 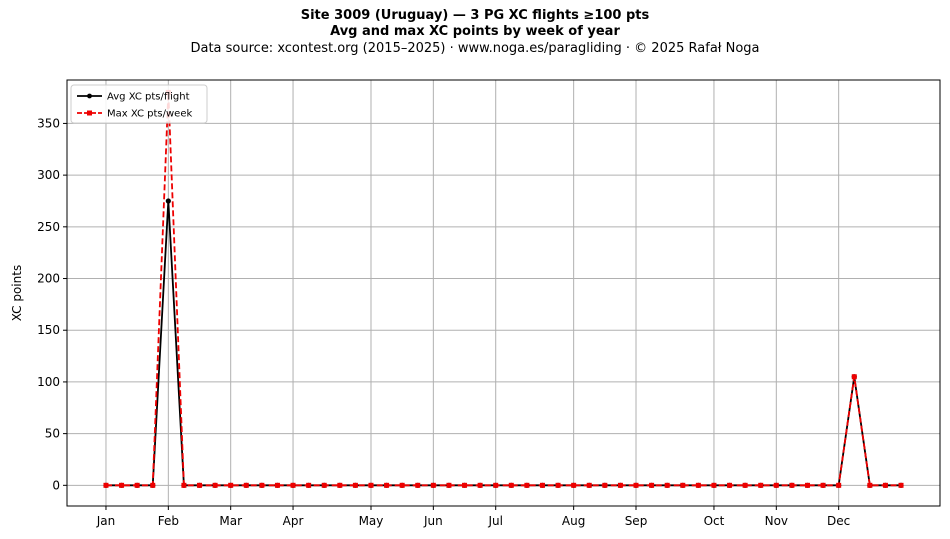 I want to click on y-tick-label: 0, so click(x=56, y=485).